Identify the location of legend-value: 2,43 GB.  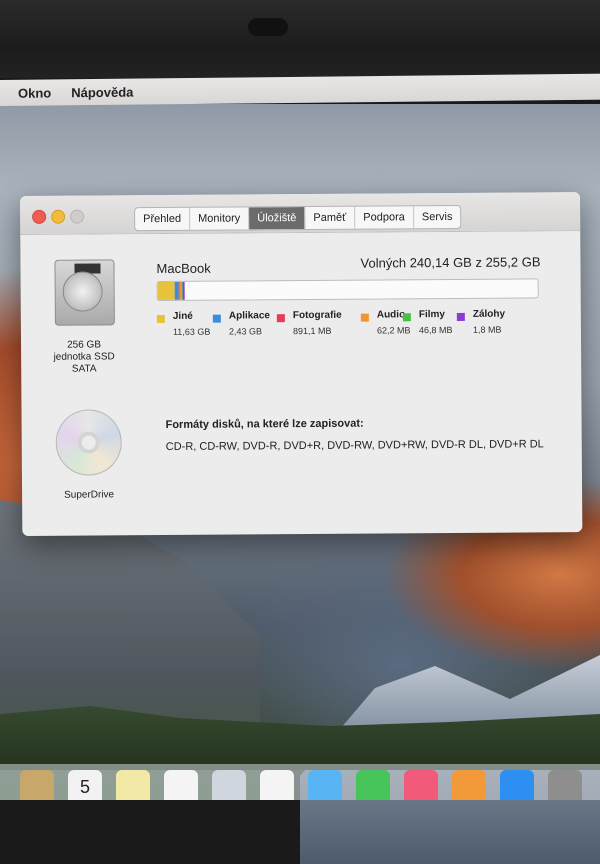
(245, 331).